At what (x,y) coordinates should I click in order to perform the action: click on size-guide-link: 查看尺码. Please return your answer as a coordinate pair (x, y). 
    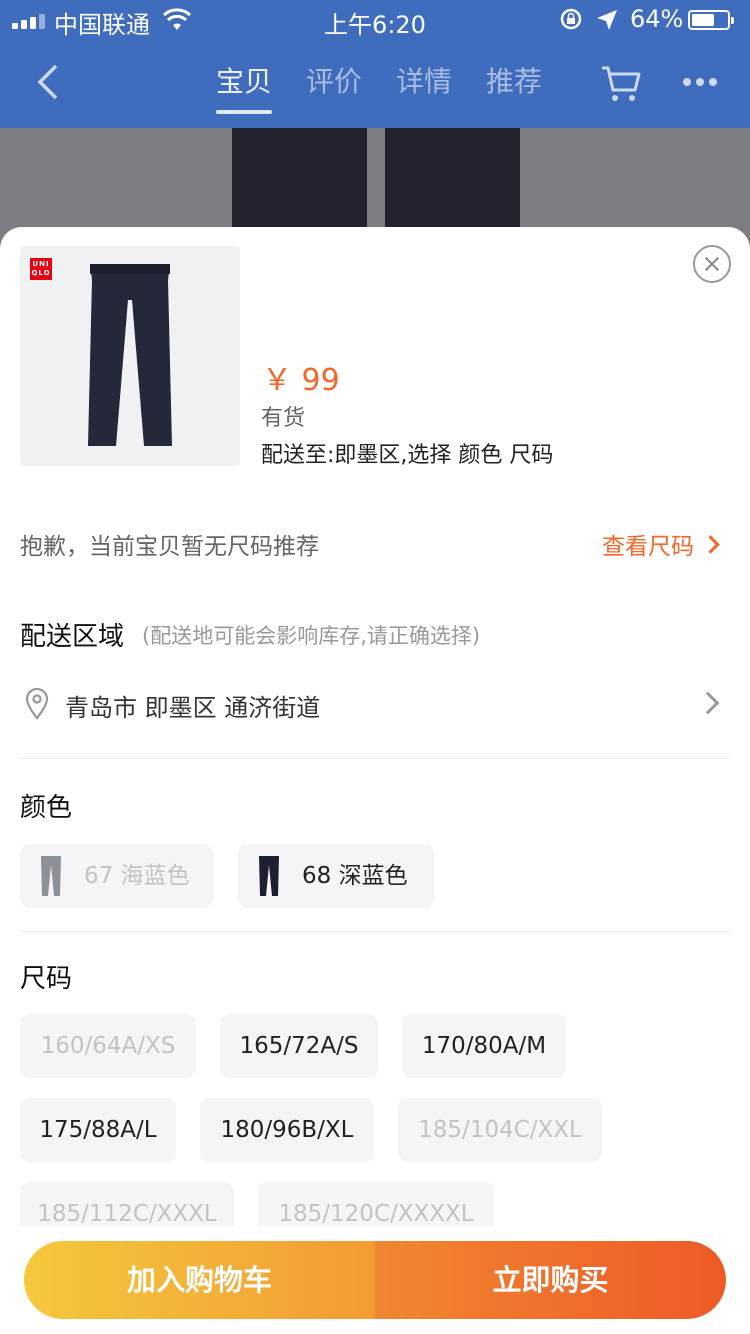
    Looking at the image, I should click on (661, 544).